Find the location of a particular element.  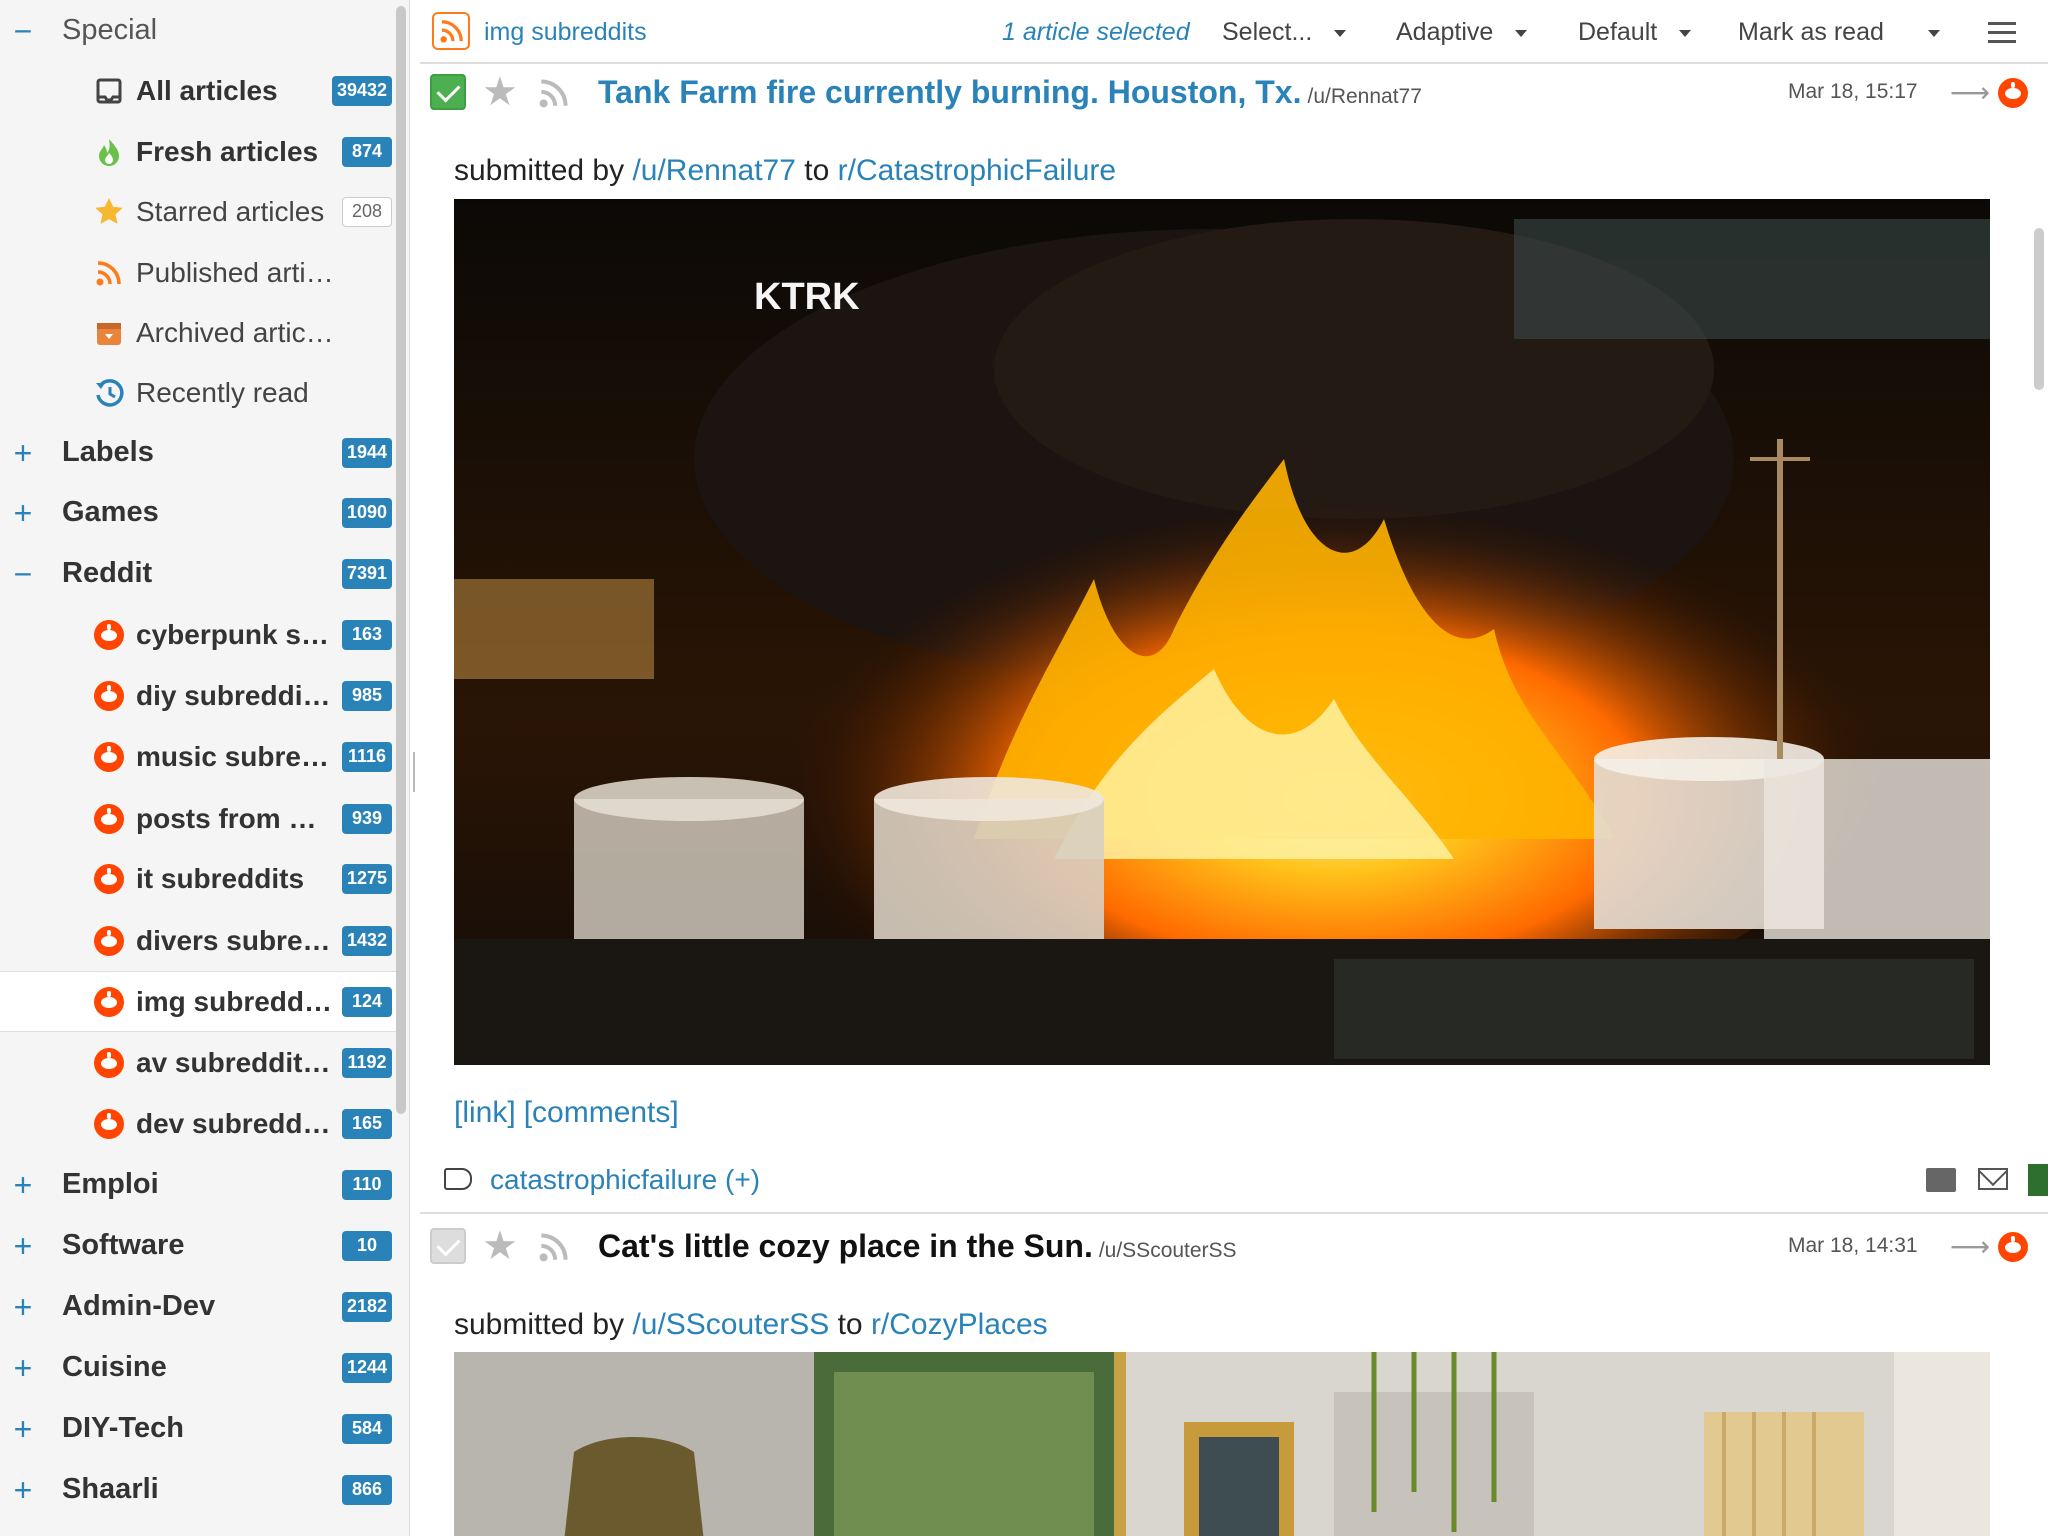

article-list-scrollbar is located at coordinates (2039, 309).